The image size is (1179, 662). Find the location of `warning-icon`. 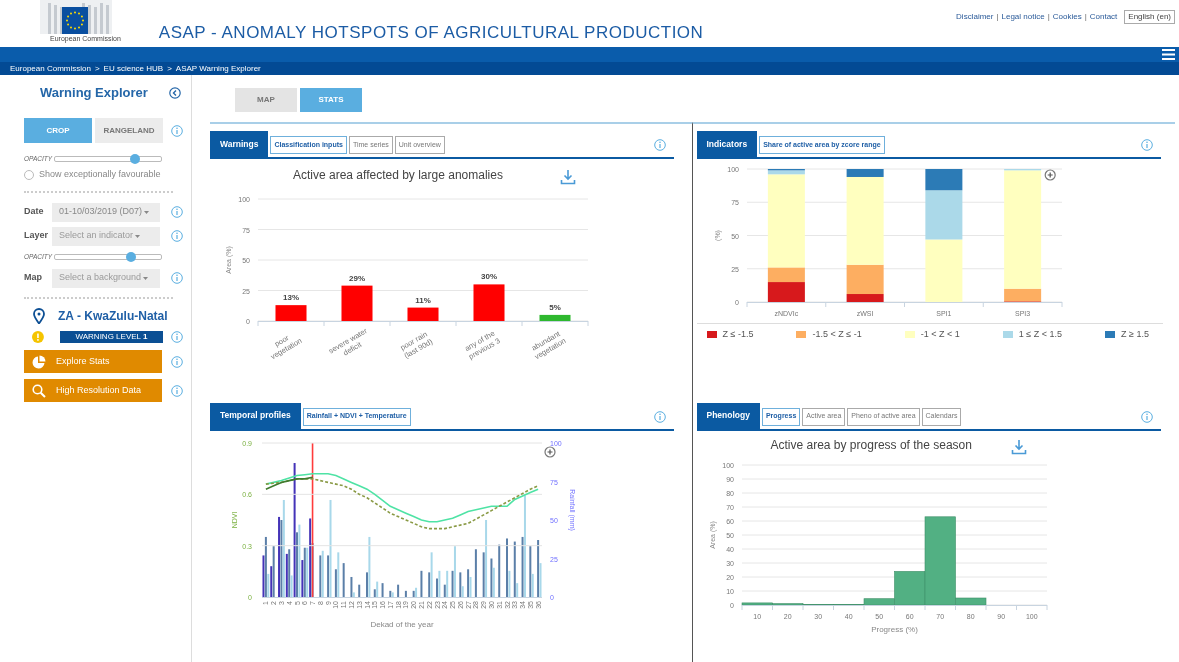

warning-icon is located at coordinates (38, 337).